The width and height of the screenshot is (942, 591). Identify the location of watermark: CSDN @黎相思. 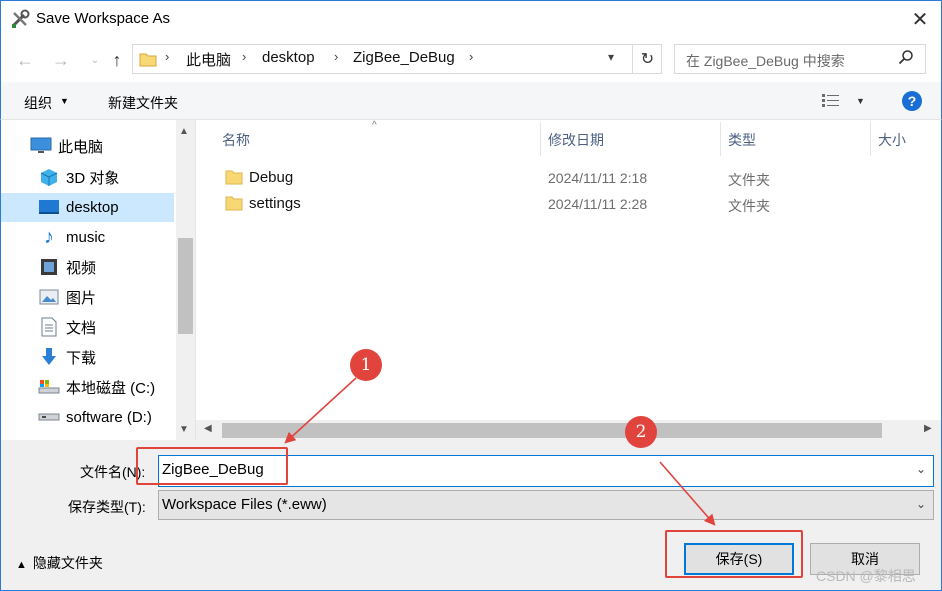
(866, 576).